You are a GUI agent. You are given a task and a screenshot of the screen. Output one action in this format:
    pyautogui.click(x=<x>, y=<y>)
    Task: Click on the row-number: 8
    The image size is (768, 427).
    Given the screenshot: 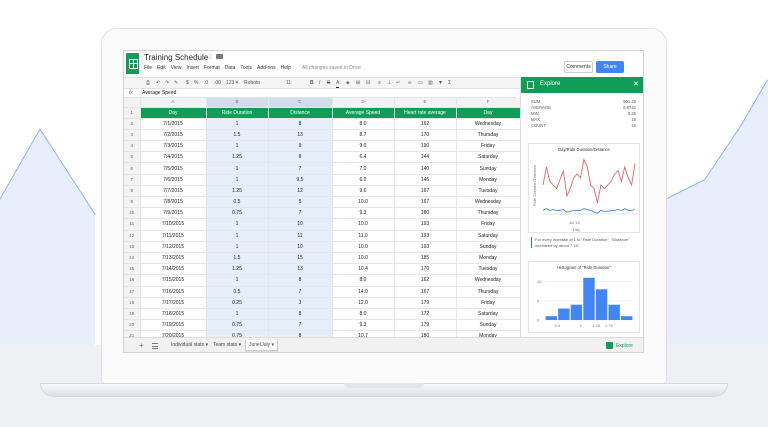 What is the action you would take?
    pyautogui.click(x=132, y=191)
    